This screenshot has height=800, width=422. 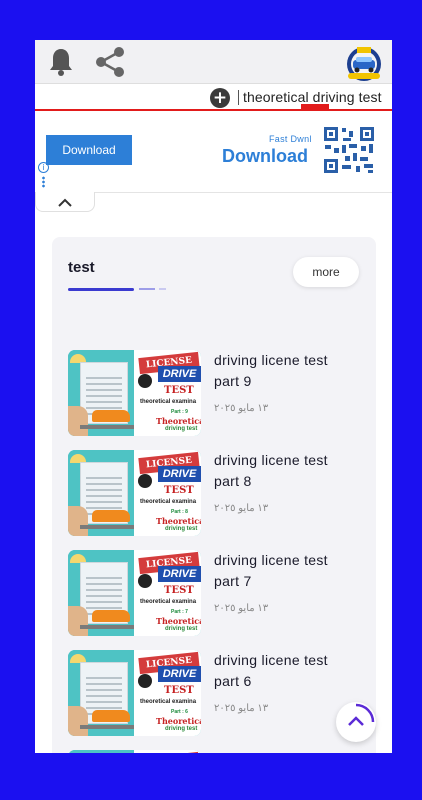 I want to click on title-indicator, so click(x=315, y=106).